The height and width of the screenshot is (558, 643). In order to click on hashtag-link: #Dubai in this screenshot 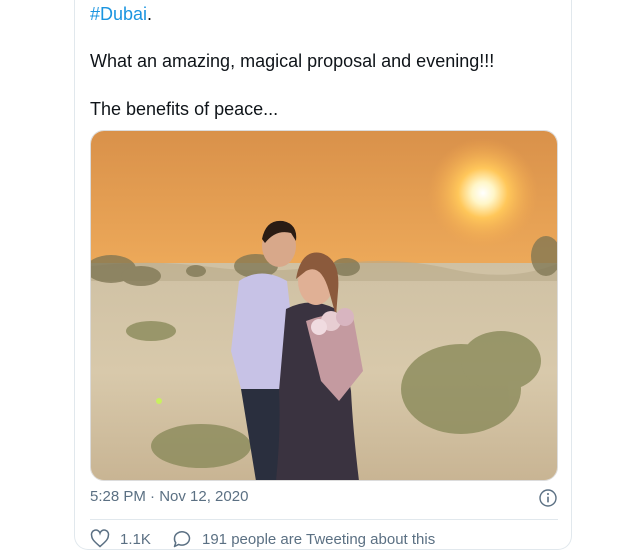, I will do `click(118, 14)`.